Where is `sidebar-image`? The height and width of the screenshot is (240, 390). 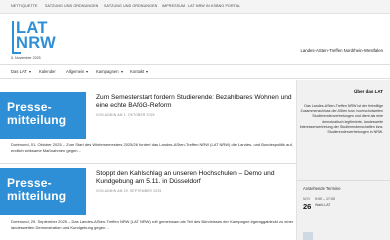
sidebar-image is located at coordinates (308, 236).